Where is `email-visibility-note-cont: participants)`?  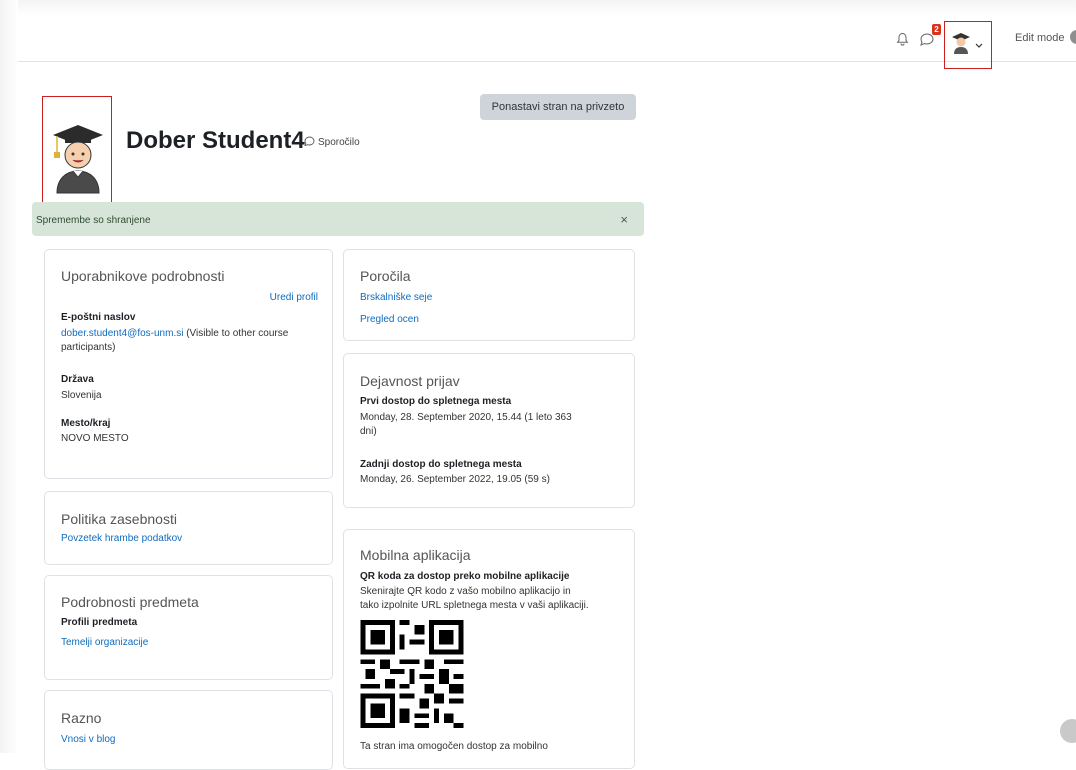
email-visibility-note-cont: participants) is located at coordinates (88, 347).